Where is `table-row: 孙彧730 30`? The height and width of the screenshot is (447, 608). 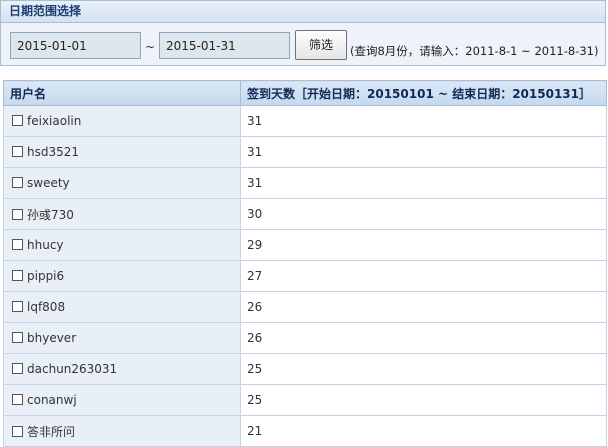 table-row: 孙彧730 30 is located at coordinates (305, 214).